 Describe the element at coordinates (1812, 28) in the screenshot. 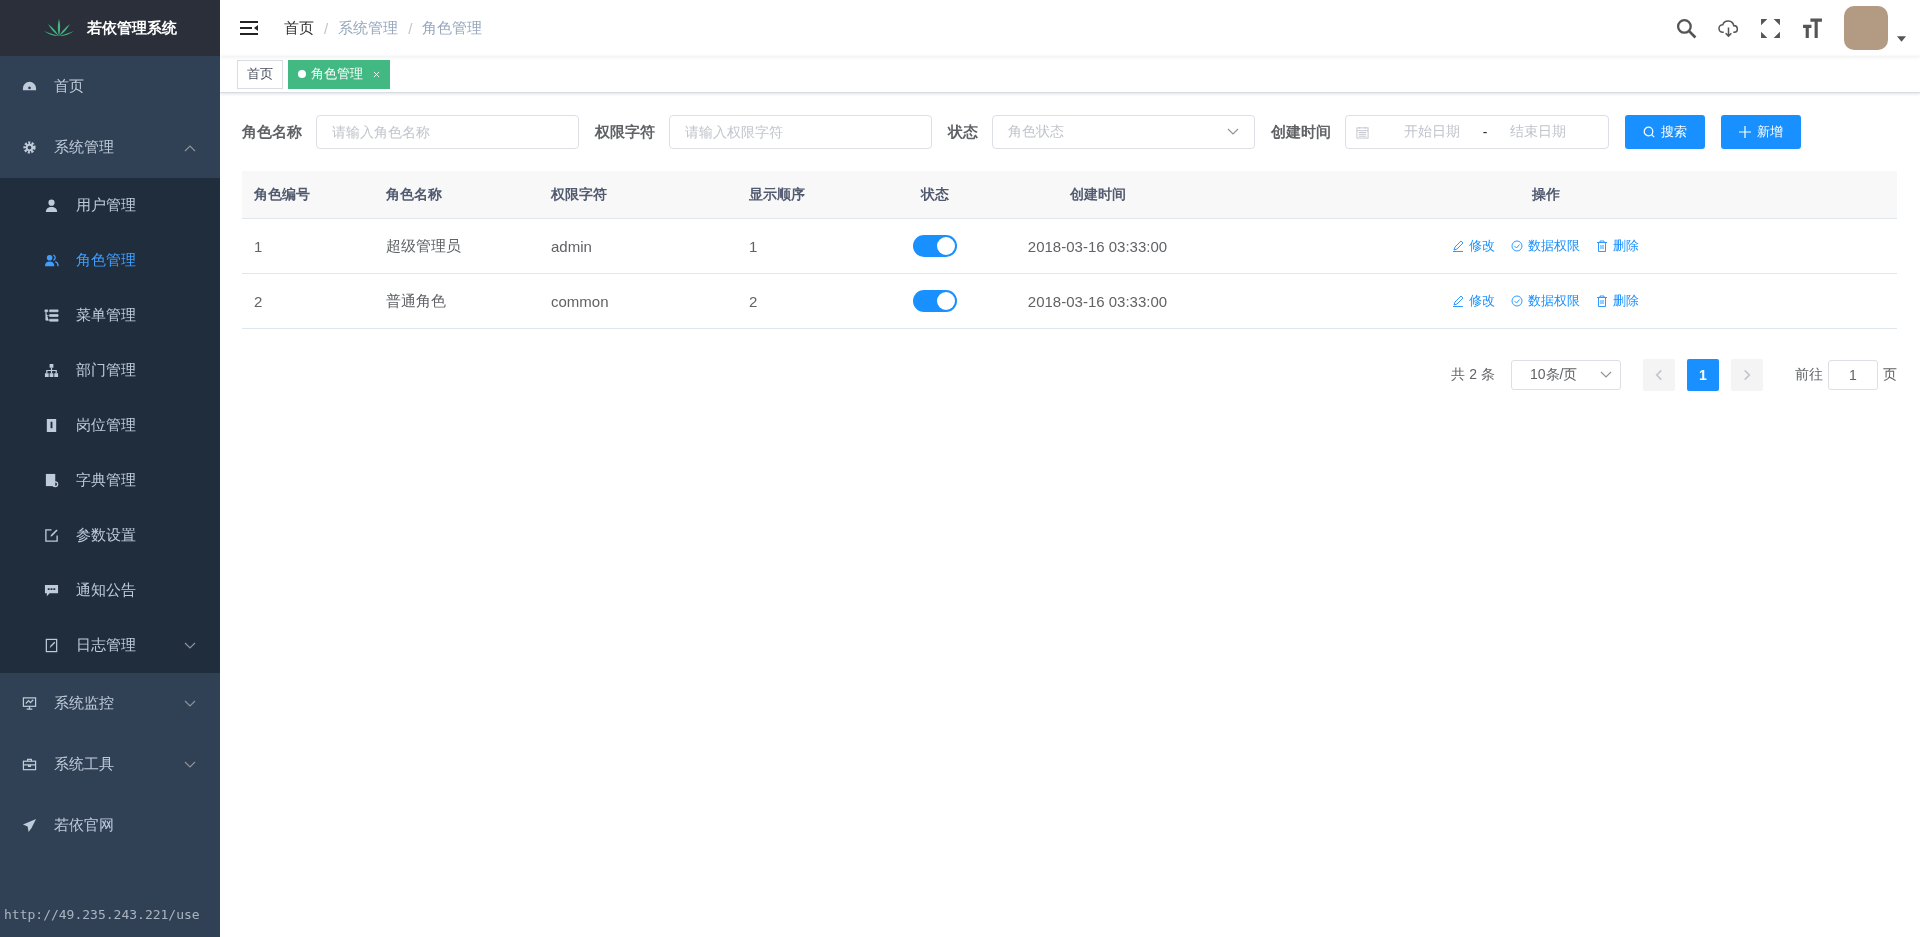

I see `font-size-icon` at that location.